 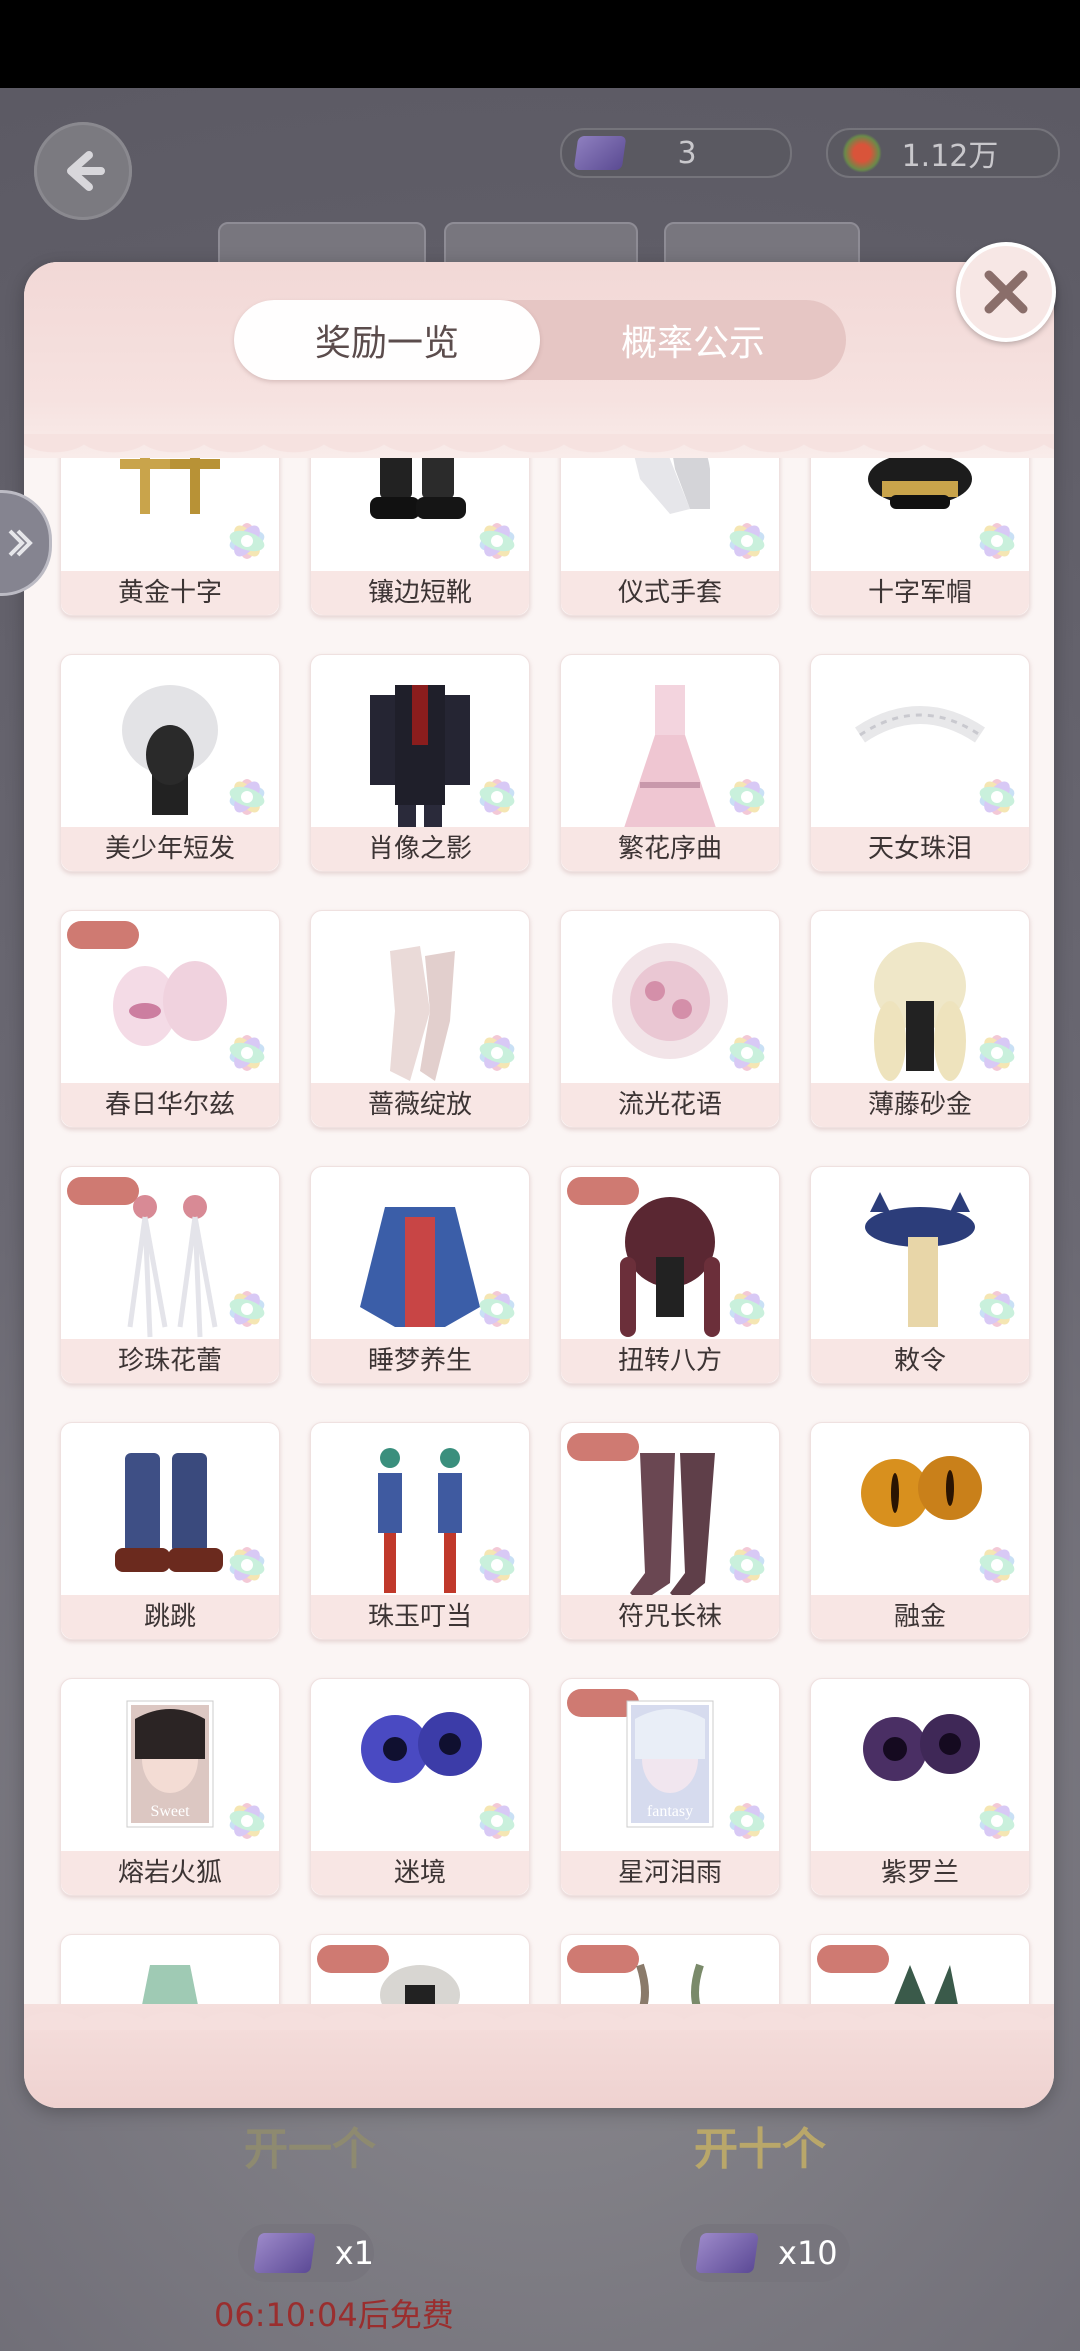 I want to click on reward-name: 繁花序曲, so click(x=670, y=849).